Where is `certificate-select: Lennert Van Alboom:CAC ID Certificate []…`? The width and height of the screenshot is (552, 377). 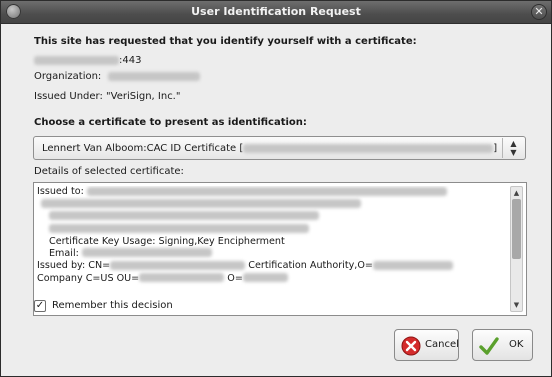
certificate-select: Lennert Van Alboom:CAC ID Certificate []… is located at coordinates (279, 148).